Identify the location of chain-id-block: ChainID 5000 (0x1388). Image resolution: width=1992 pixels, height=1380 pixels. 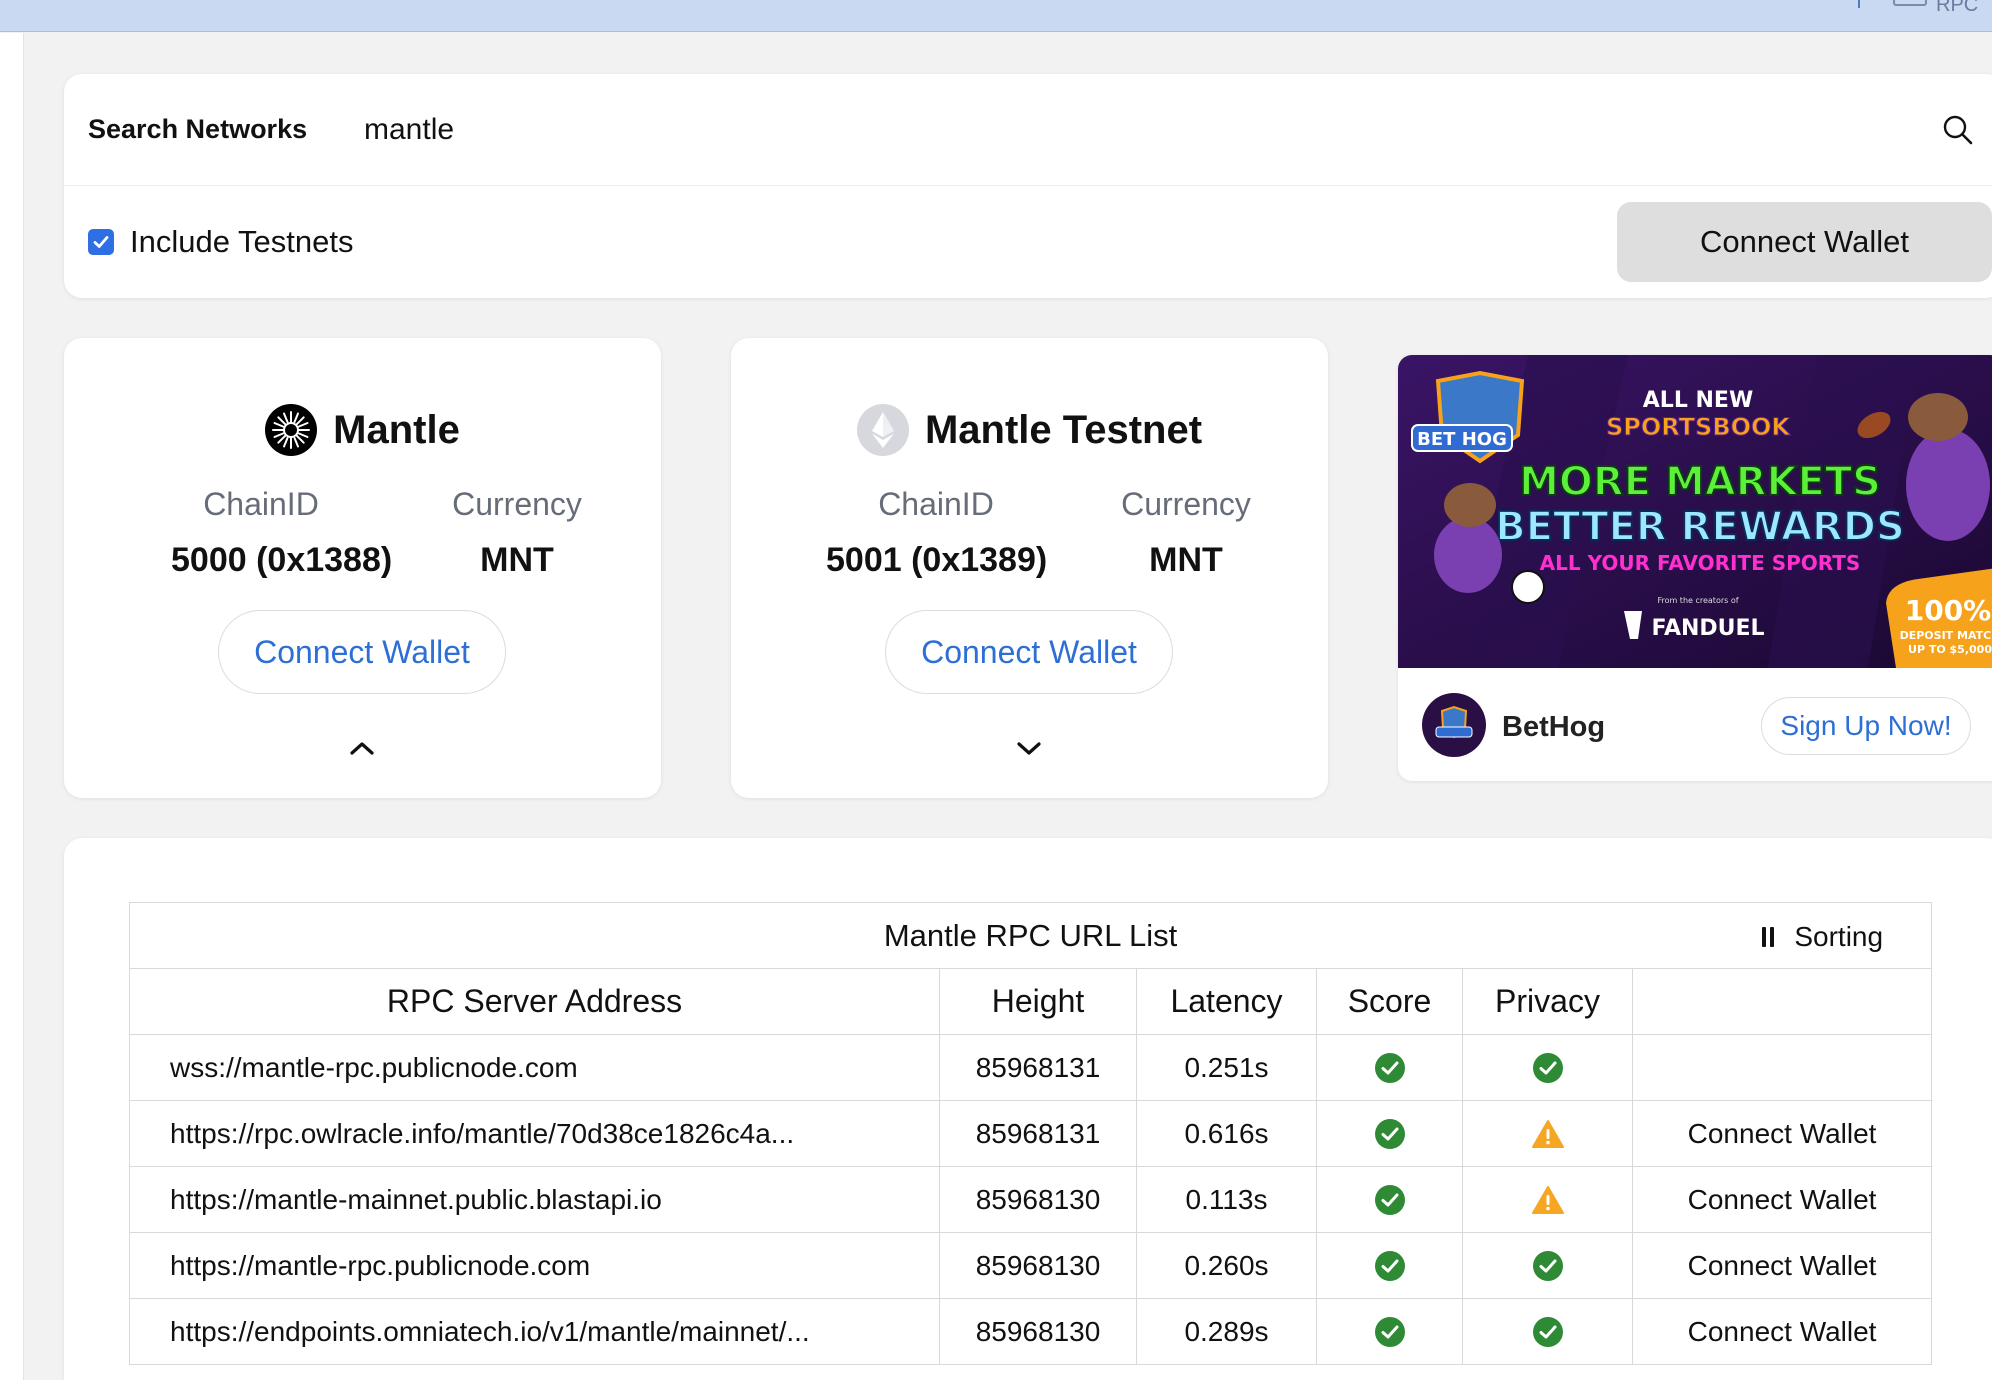
(282, 533).